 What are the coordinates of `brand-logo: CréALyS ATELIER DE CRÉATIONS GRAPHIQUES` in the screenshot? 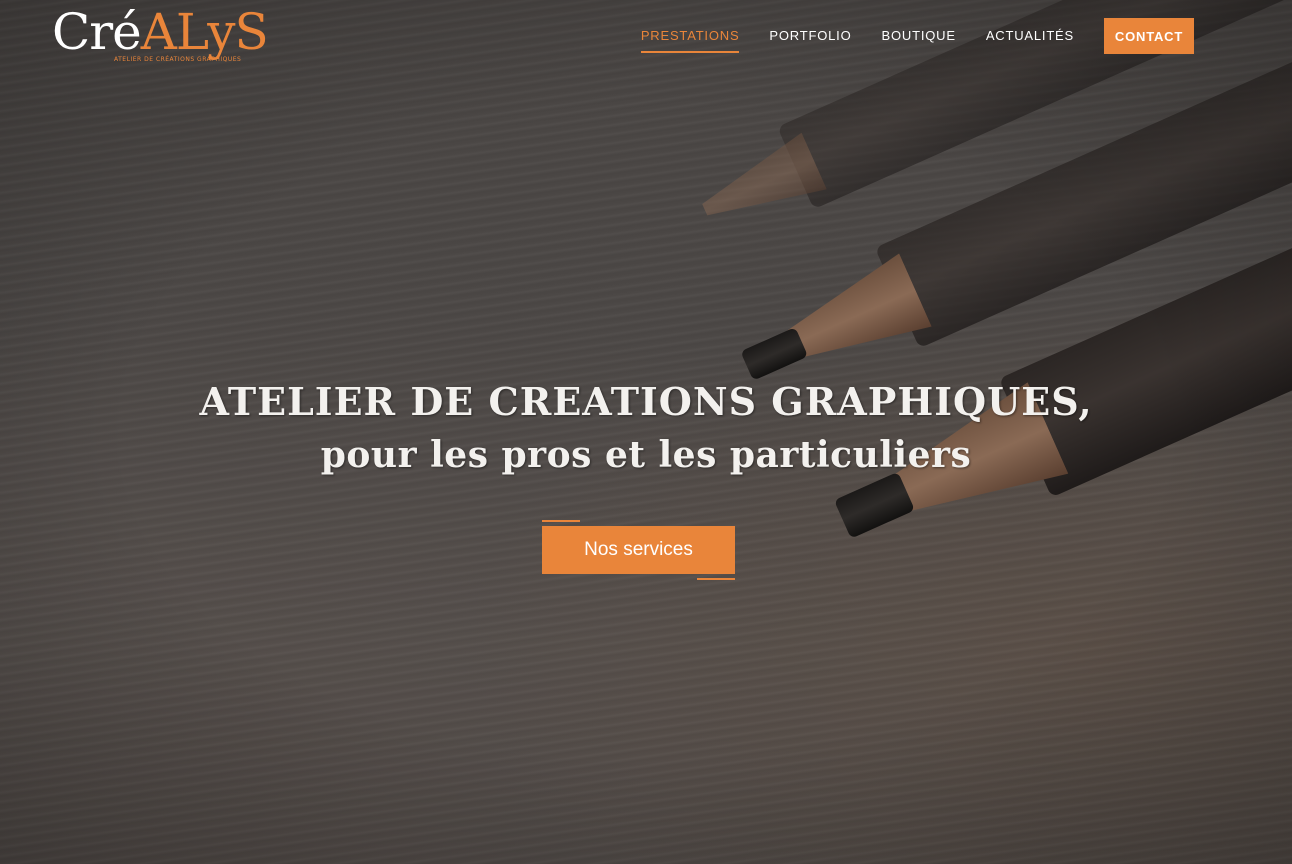 It's located at (167, 34).